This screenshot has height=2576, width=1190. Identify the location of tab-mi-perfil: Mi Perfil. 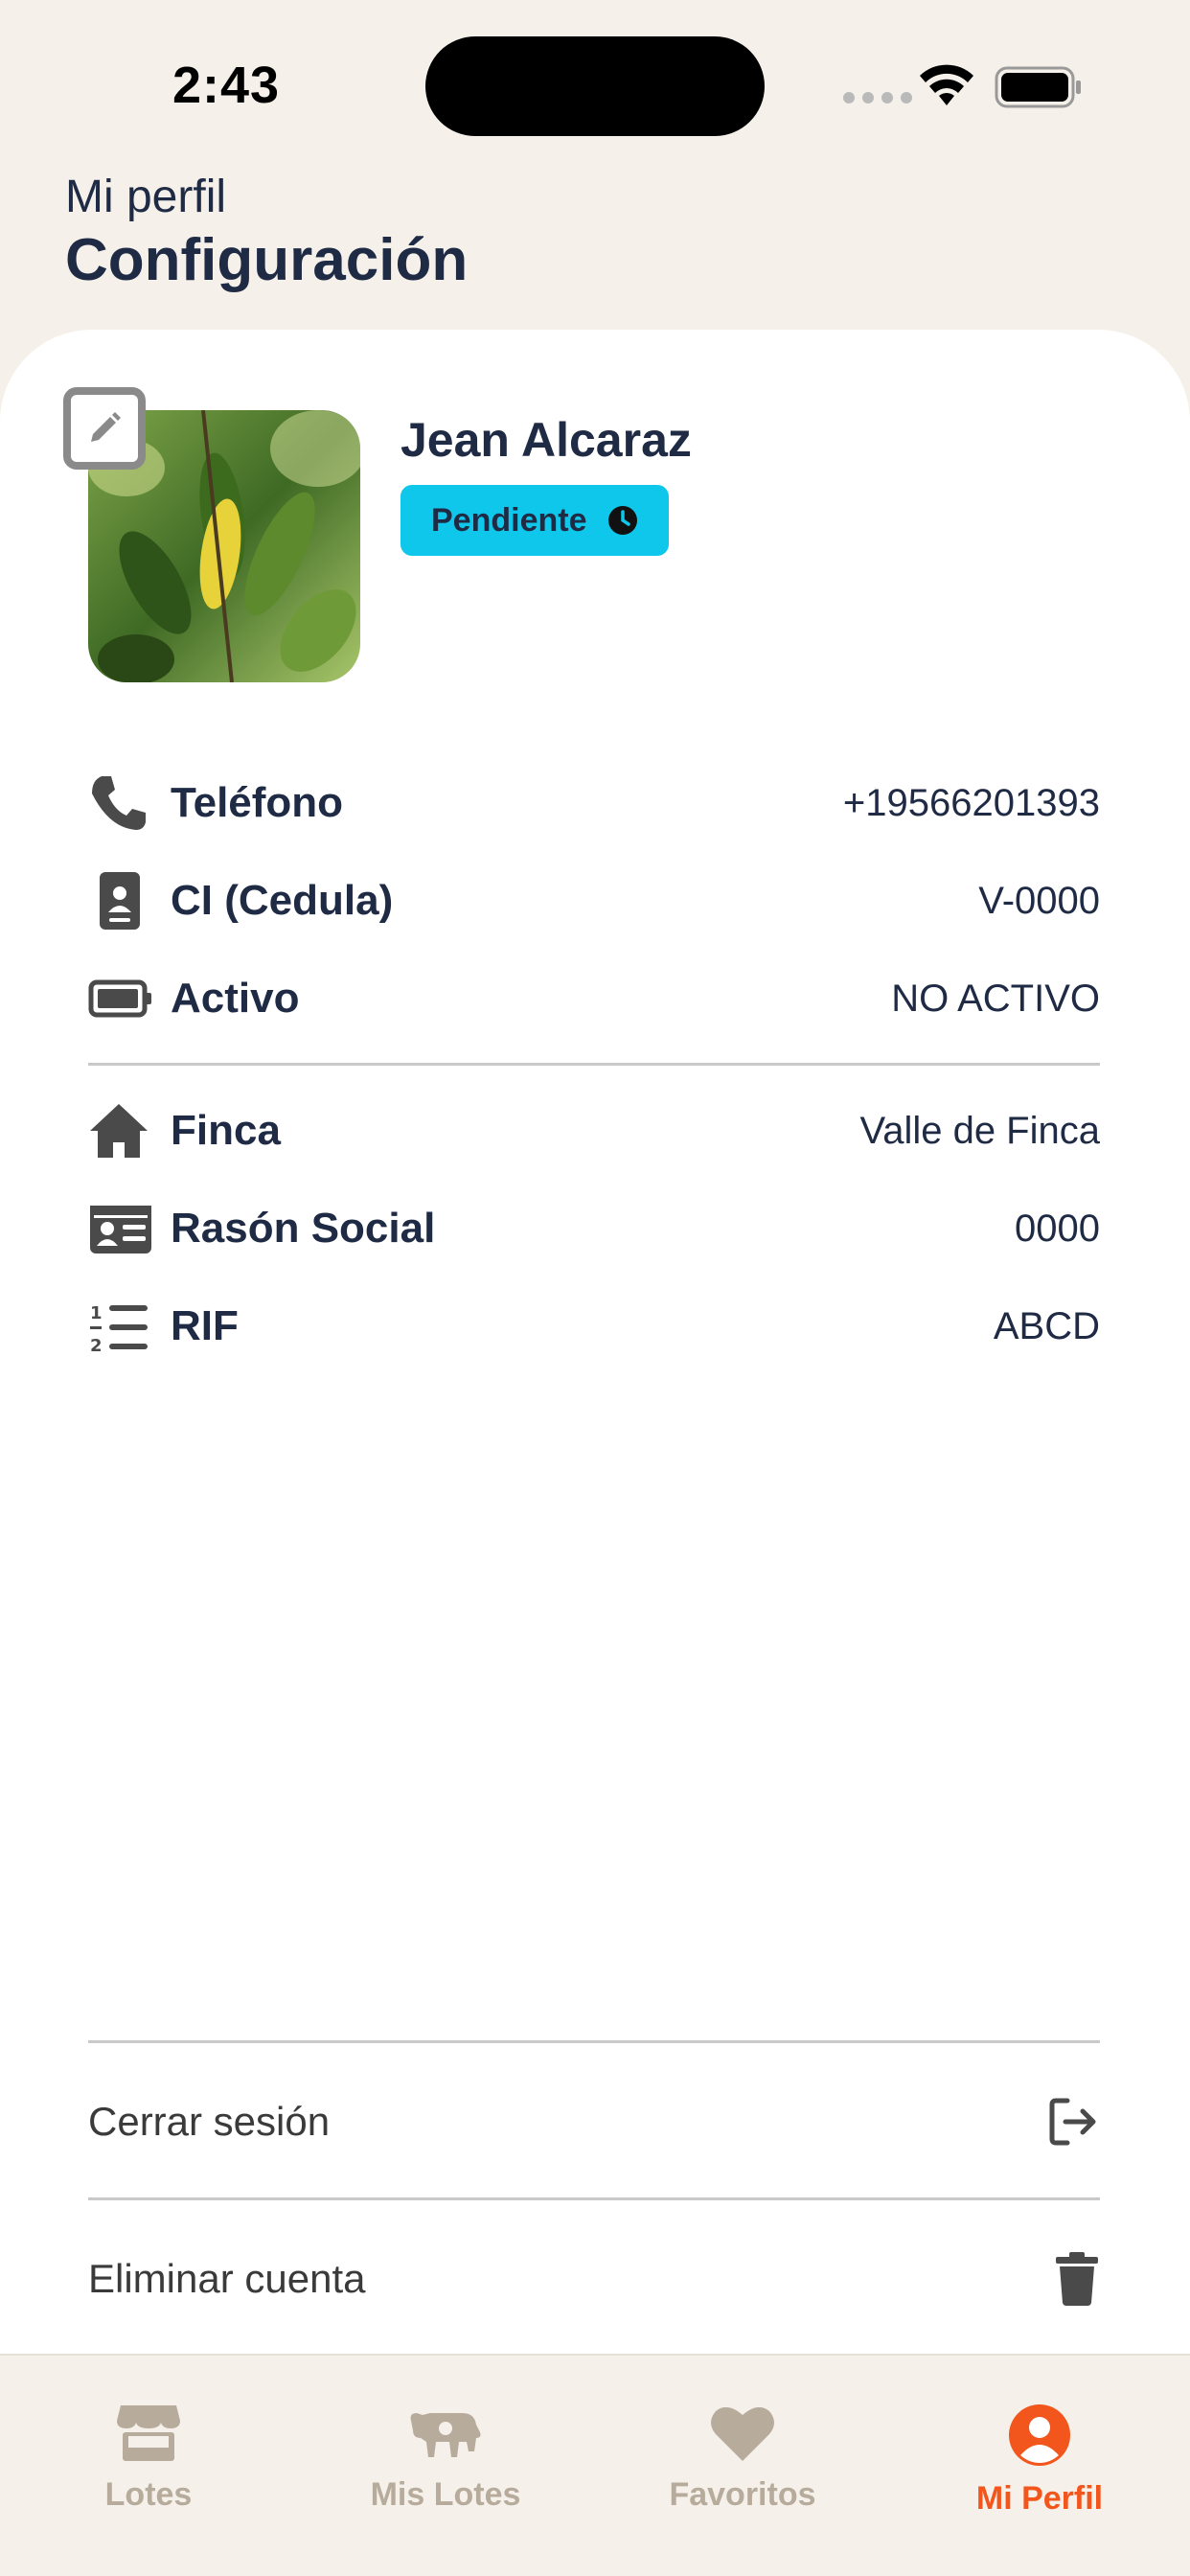
(1039, 2461).